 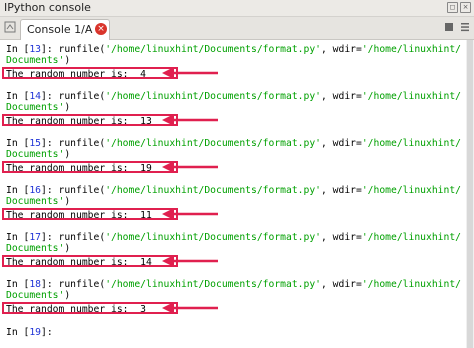 What do you see at coordinates (465, 7) in the screenshot?
I see `close-pane-icon: ×` at bounding box center [465, 7].